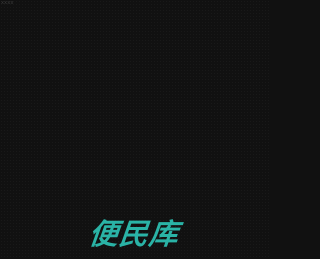 The image size is (320, 259). What do you see at coordinates (7, 3) in the screenshot?
I see `corner-text: xxxx` at bounding box center [7, 3].